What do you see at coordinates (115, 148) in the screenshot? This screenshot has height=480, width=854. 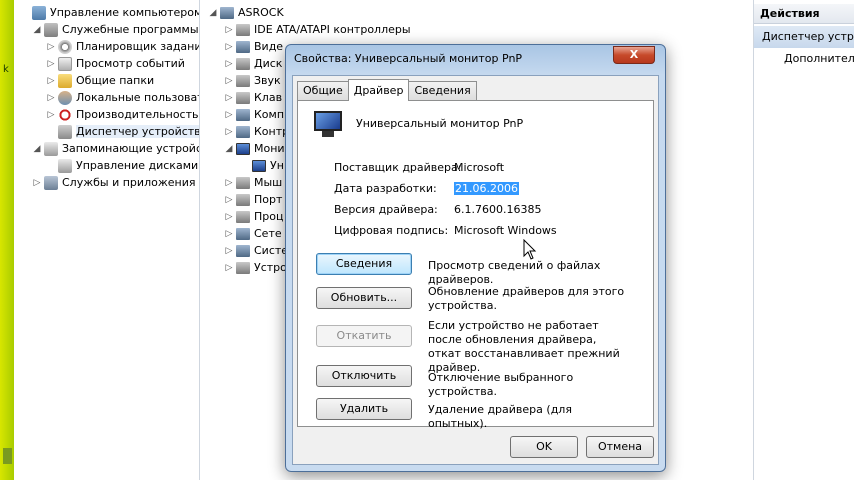 I see `tree-item-storage: ◢ Запоминающие устройст` at bounding box center [115, 148].